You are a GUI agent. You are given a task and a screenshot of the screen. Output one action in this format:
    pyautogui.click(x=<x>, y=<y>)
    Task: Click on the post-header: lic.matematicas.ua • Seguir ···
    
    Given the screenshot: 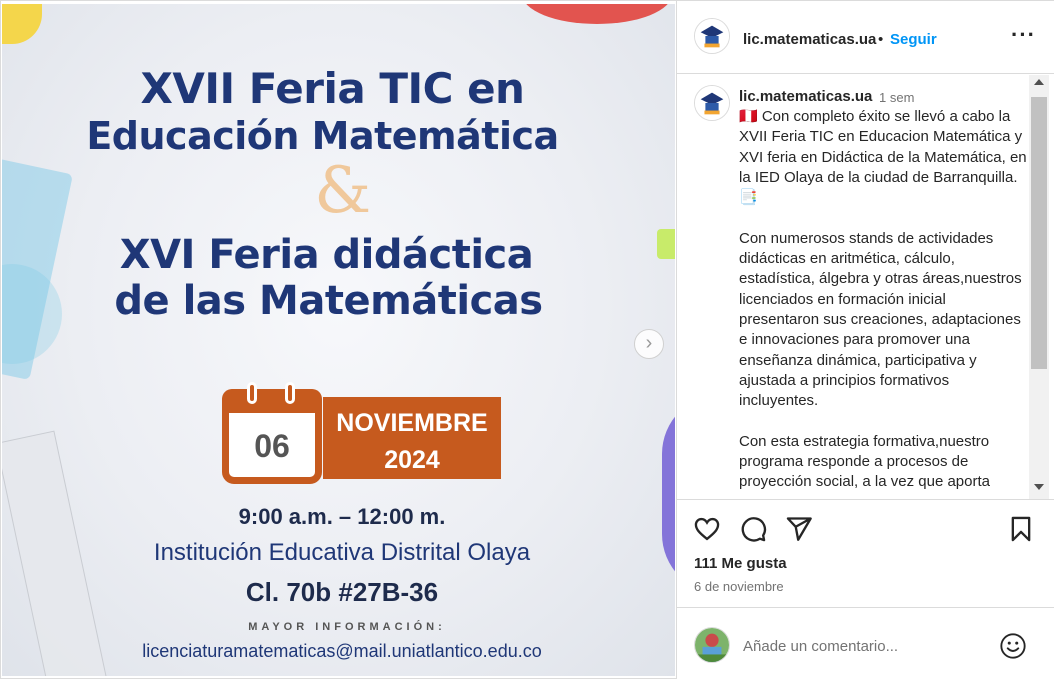 What is the action you would take?
    pyautogui.click(x=865, y=39)
    